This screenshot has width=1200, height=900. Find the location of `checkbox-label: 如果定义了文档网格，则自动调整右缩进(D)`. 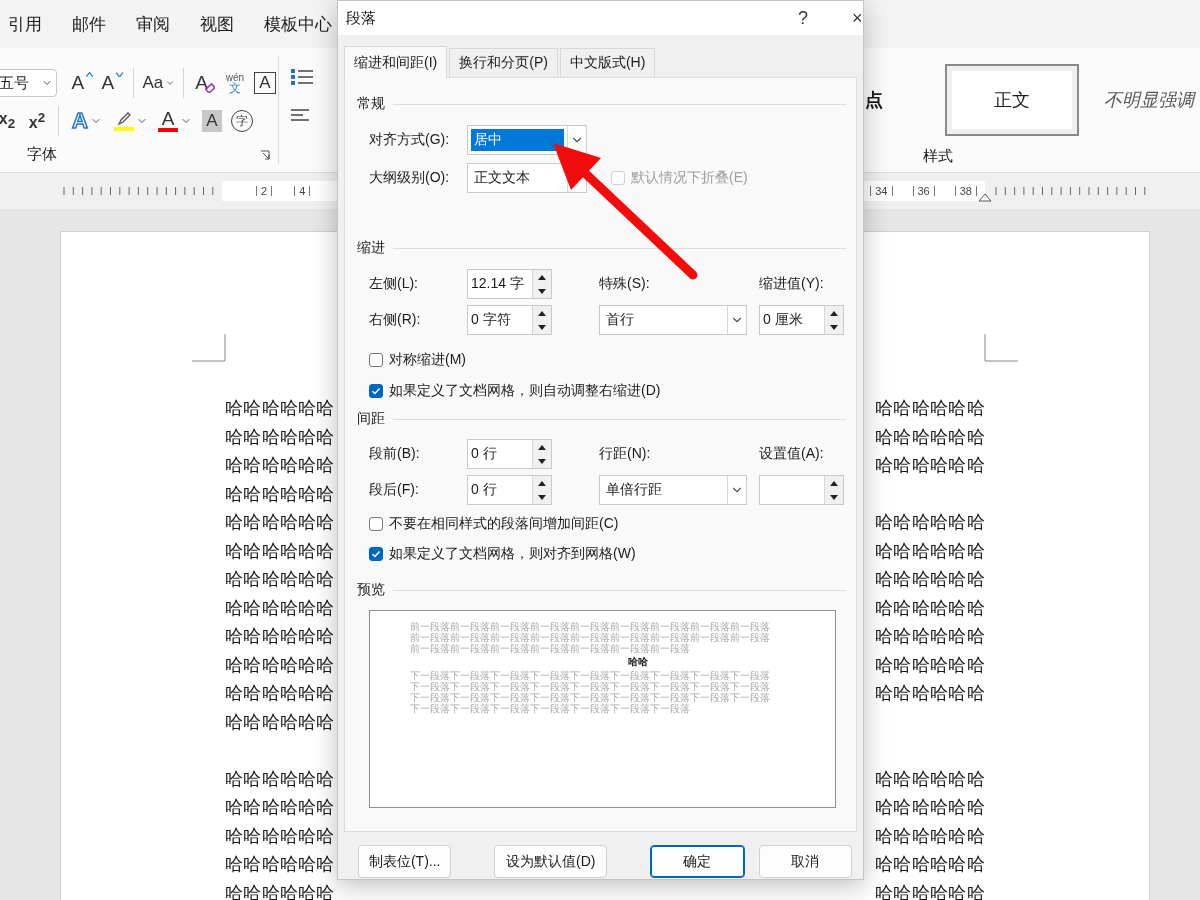

checkbox-label: 如果定义了文档网格，则自动调整右缩进(D) is located at coordinates (601, 391).